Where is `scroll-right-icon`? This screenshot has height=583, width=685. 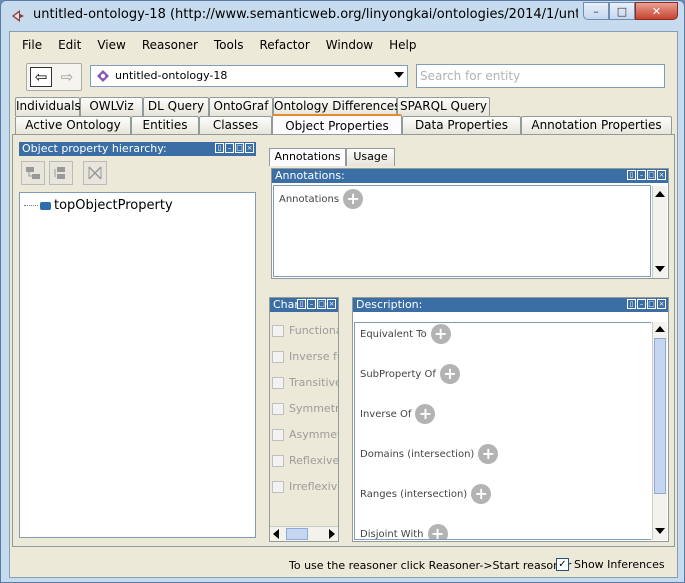 scroll-right-icon is located at coordinates (332, 534).